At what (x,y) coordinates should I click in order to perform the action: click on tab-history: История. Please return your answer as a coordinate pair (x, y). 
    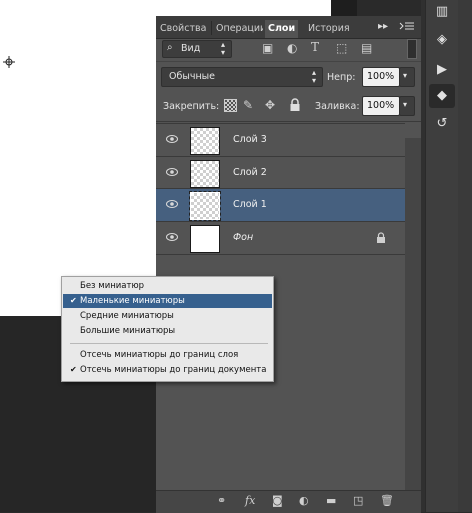
    Looking at the image, I should click on (329, 29).